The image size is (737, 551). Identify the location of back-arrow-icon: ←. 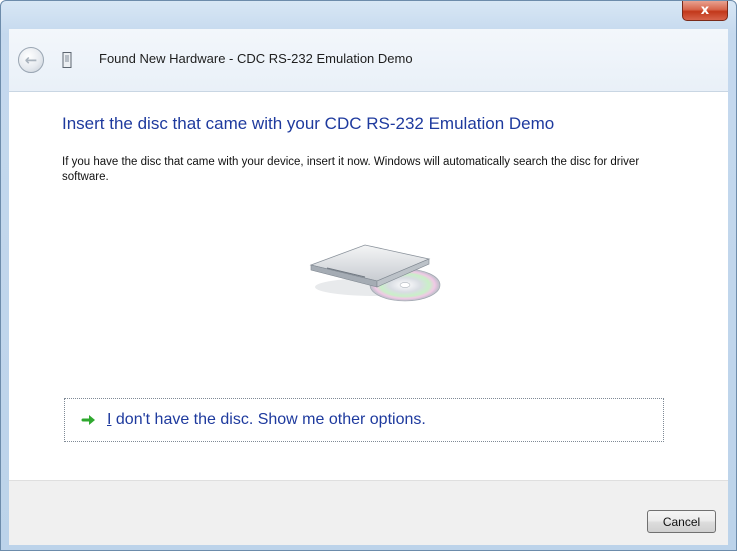
(31, 60).